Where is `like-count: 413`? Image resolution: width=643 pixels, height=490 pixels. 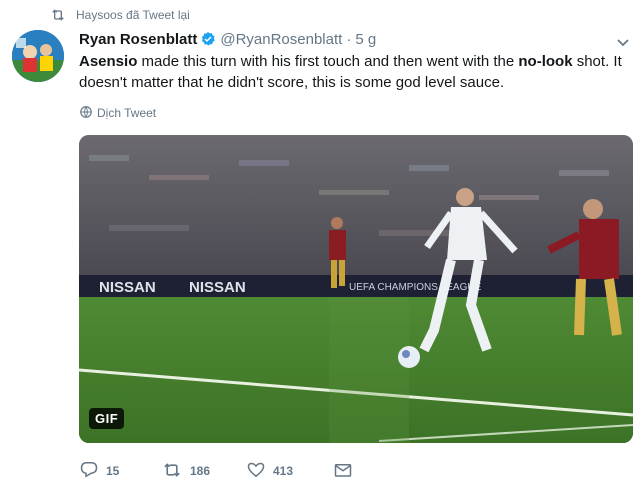
like-count: 413 is located at coordinates (283, 471).